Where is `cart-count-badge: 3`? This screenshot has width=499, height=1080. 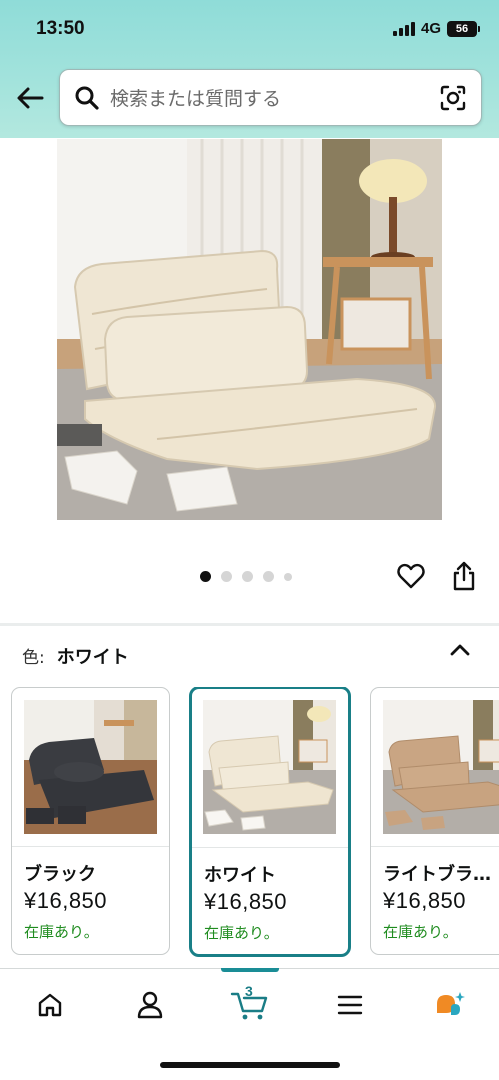 cart-count-badge: 3 is located at coordinates (249, 991).